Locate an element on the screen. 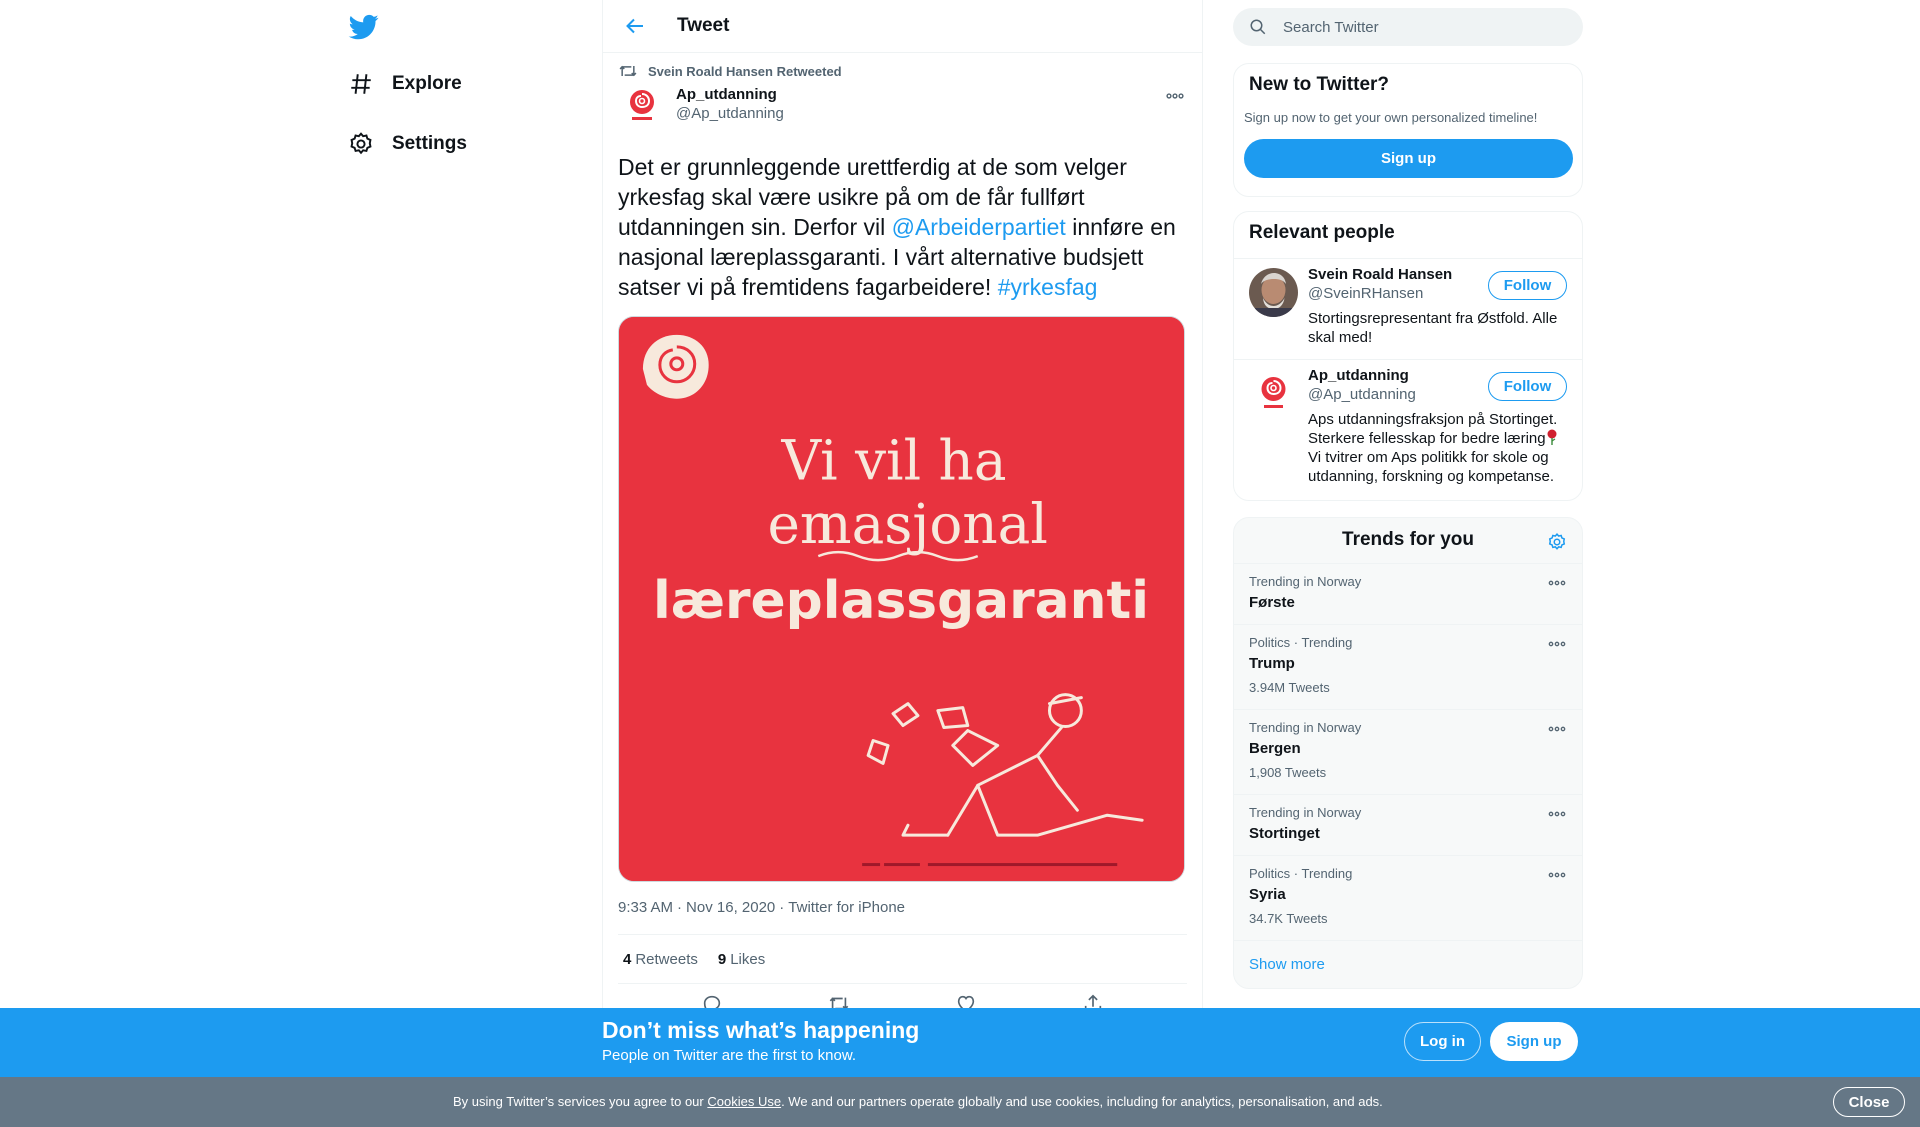 Image resolution: width=1920 pixels, height=1127 pixels. person-name: Ap_utdanning is located at coordinates (1358, 375).